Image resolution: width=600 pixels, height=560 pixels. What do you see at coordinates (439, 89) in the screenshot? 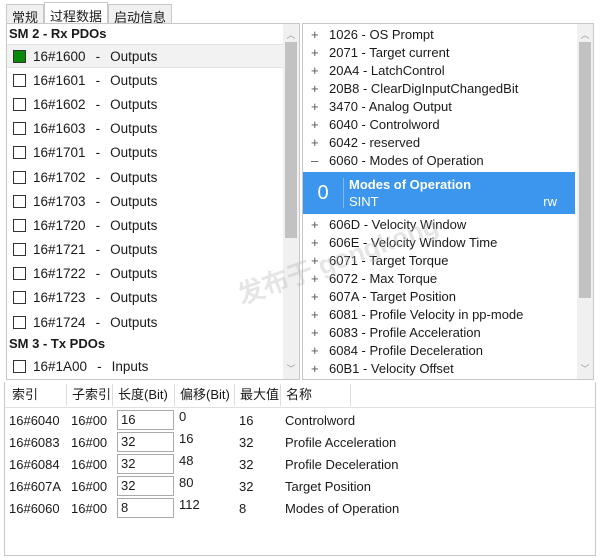
I see `object-item: +20B8 - ClearDigInputChangedBit` at bounding box center [439, 89].